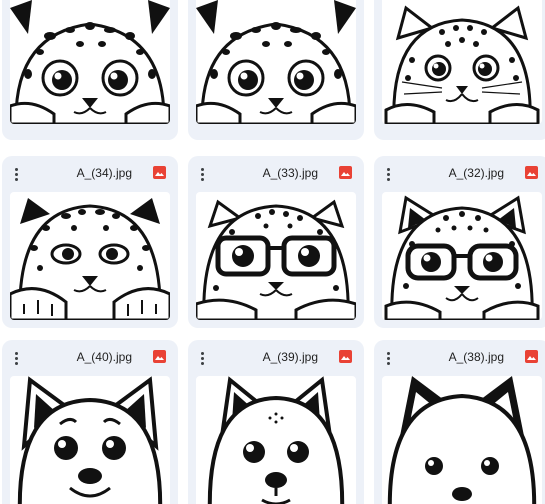 This screenshot has height=504, width=545. What do you see at coordinates (290, 173) in the screenshot?
I see `file-name: A_(33).jpg` at bounding box center [290, 173].